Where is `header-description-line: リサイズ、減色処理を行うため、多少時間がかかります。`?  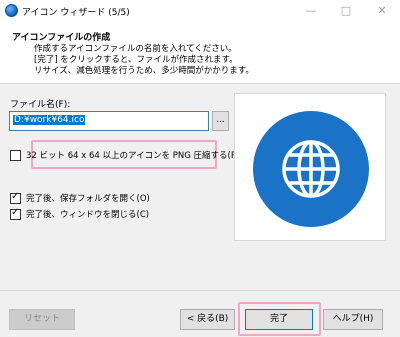
header-description-line: リサイズ、減色処理を行うため、多少時間がかかります。 is located at coordinates (144, 71).